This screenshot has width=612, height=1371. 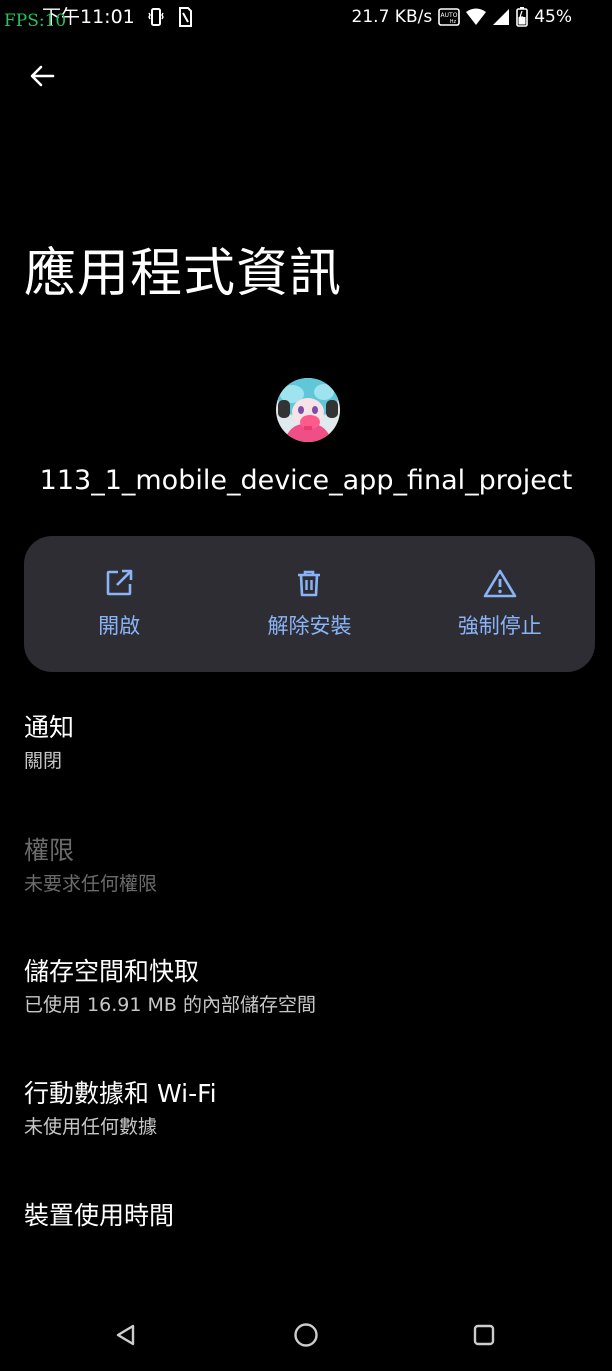 I want to click on setting-title: 權限, so click(x=49, y=850).